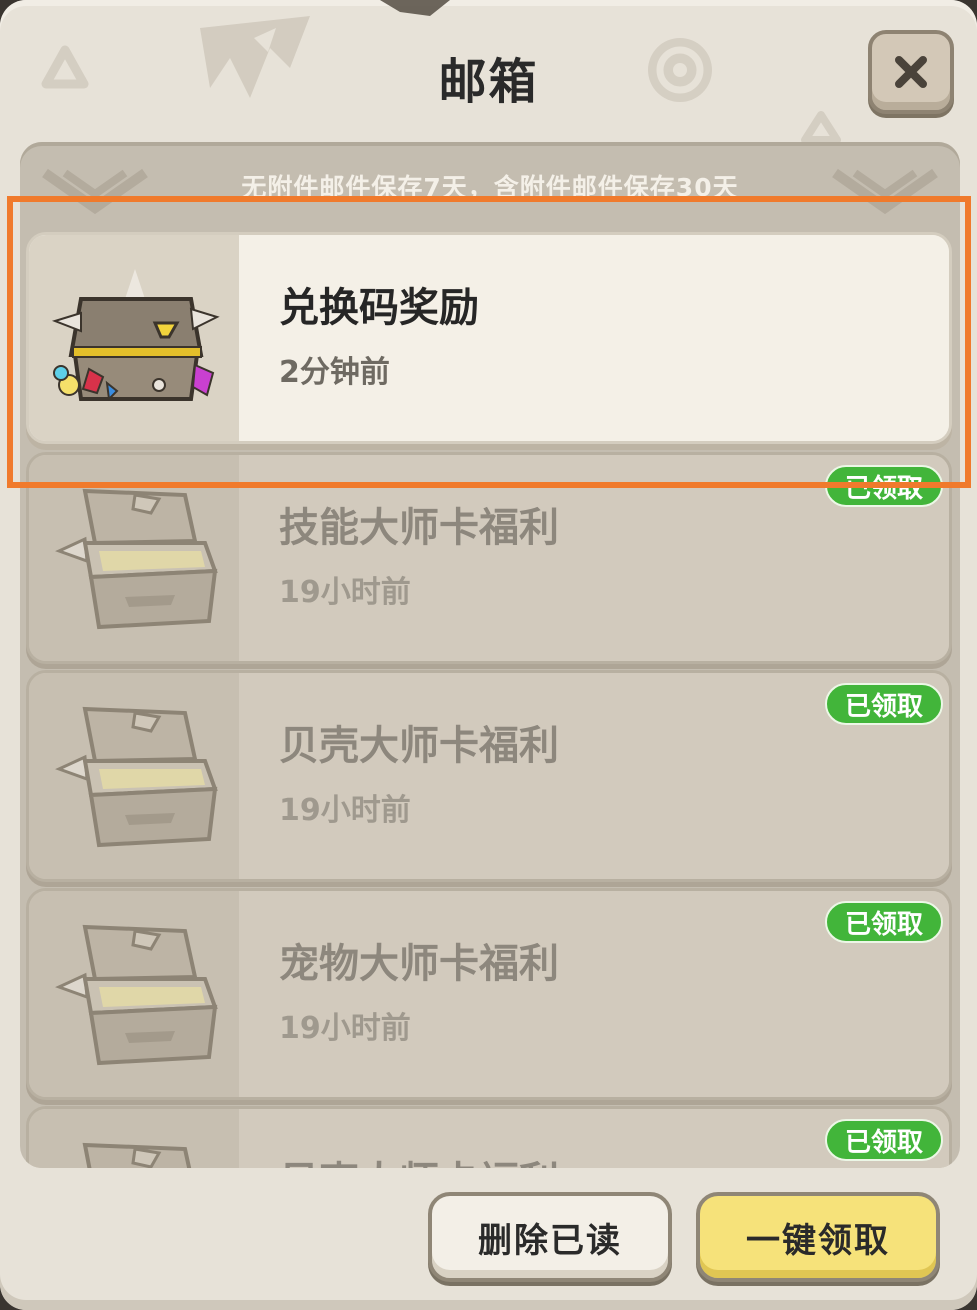 Image resolution: width=977 pixels, height=1310 pixels. I want to click on mail-title: 宠物大师卡福利, so click(419, 964).